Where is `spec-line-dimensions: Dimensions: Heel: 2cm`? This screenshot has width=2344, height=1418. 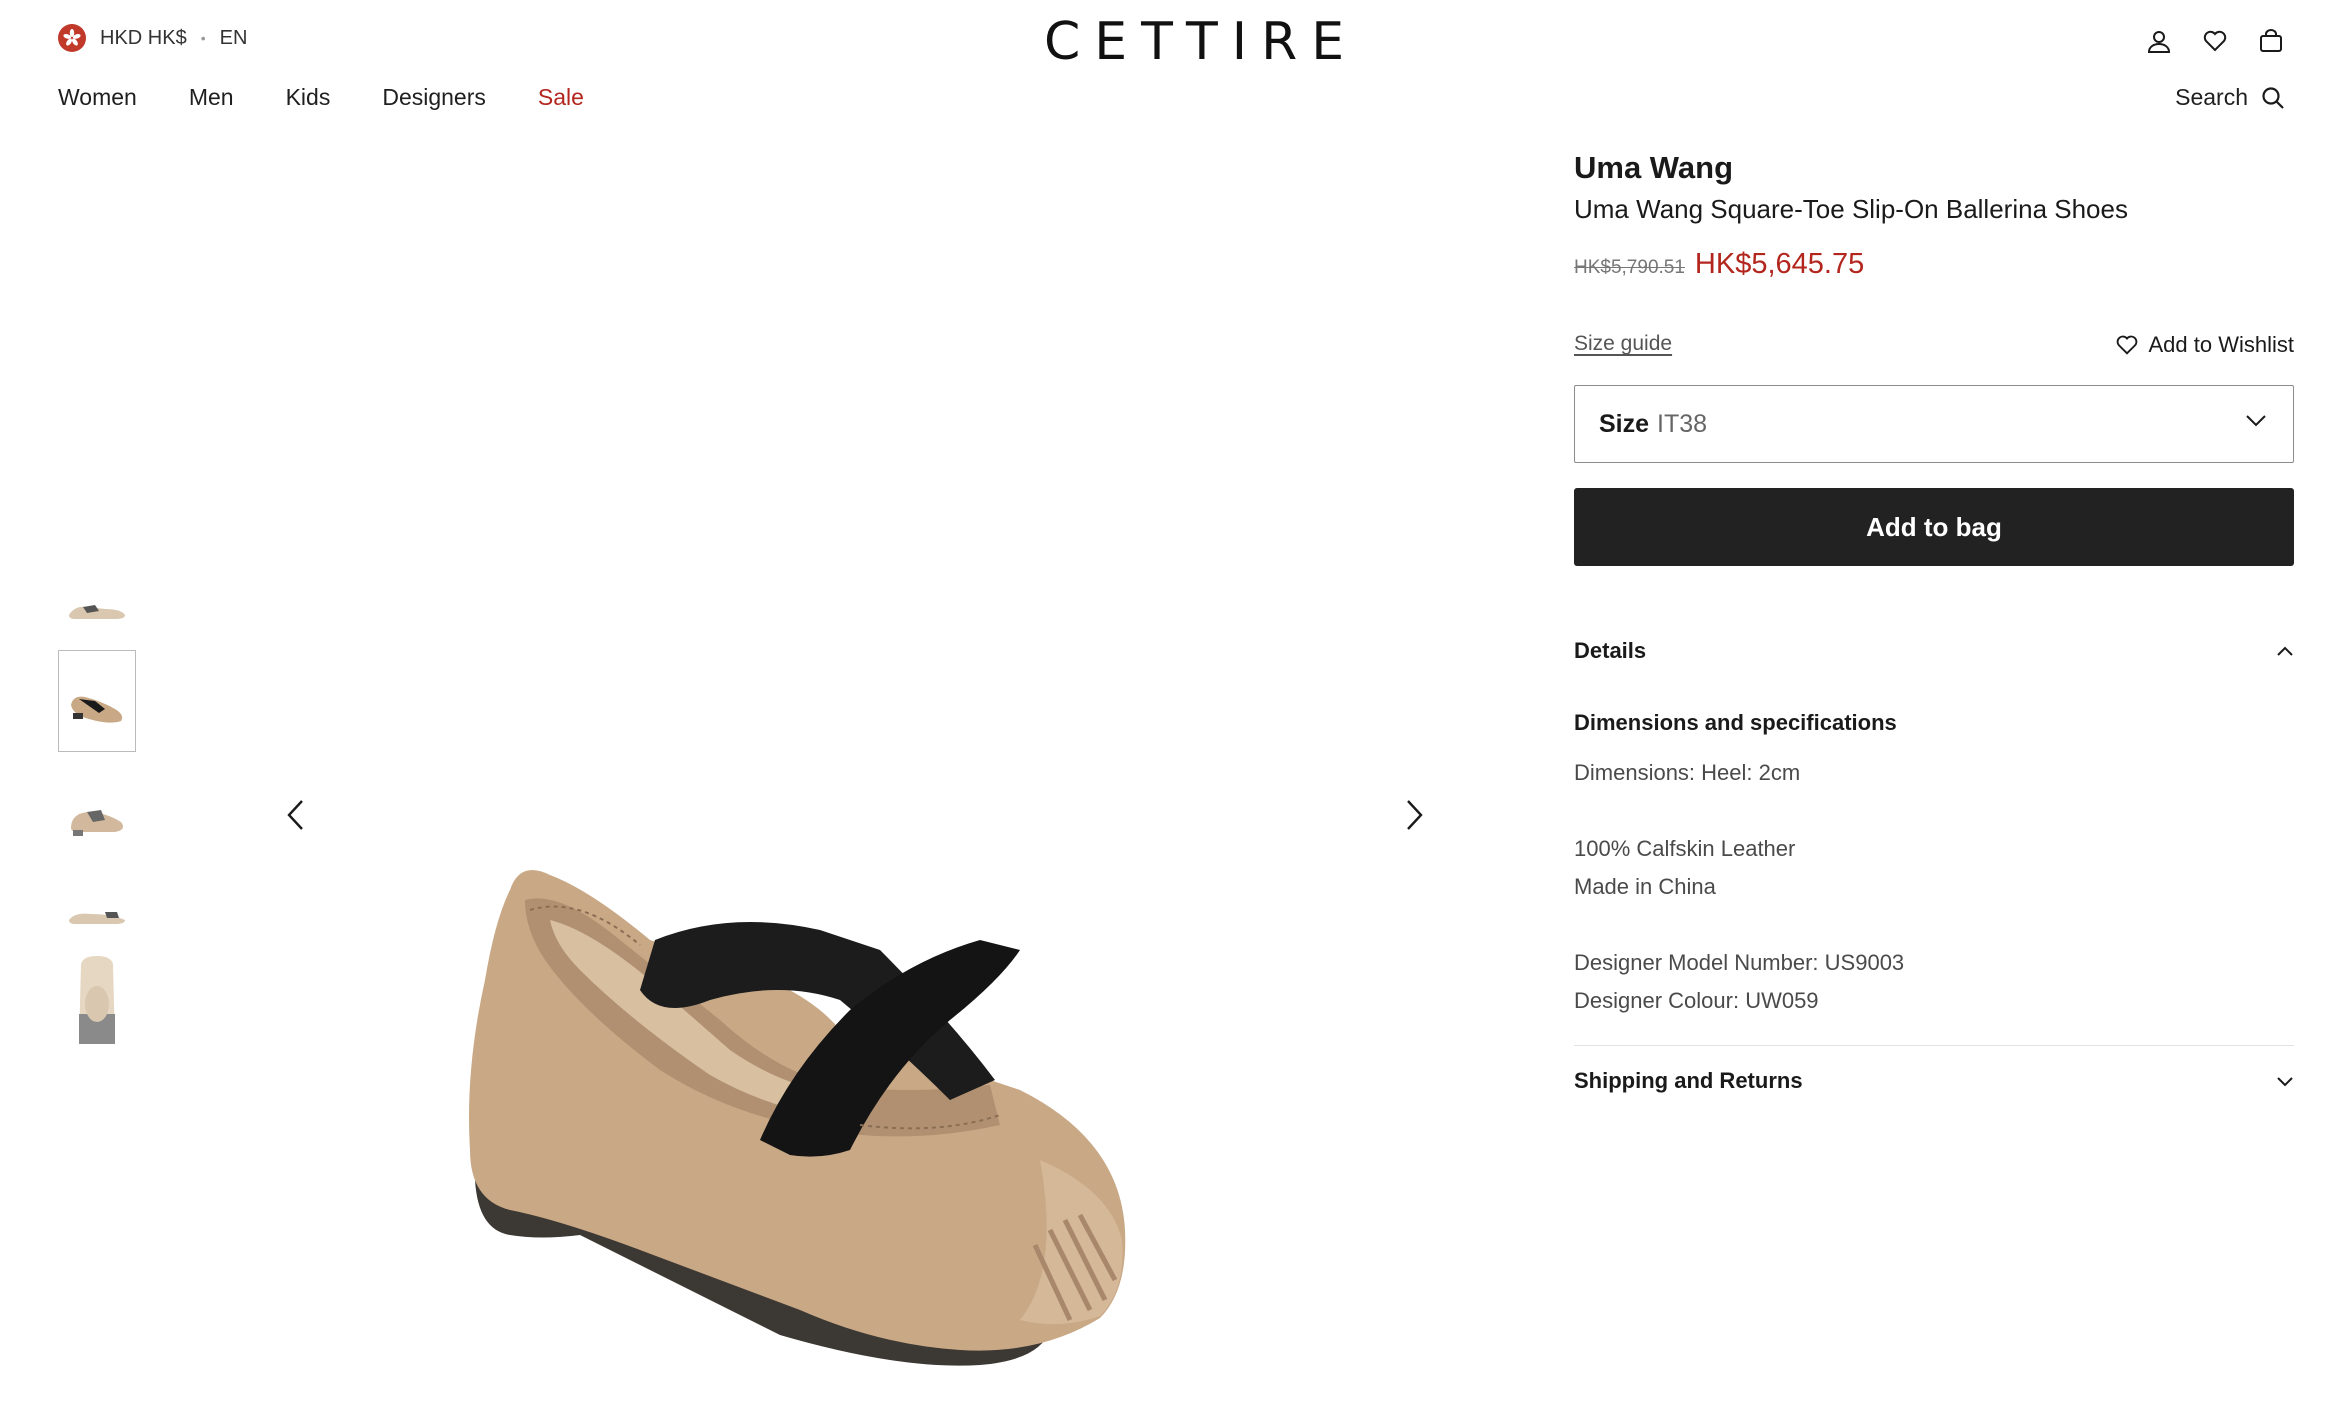
spec-line-dimensions: Dimensions: Heel: 2cm is located at coordinates (1687, 772).